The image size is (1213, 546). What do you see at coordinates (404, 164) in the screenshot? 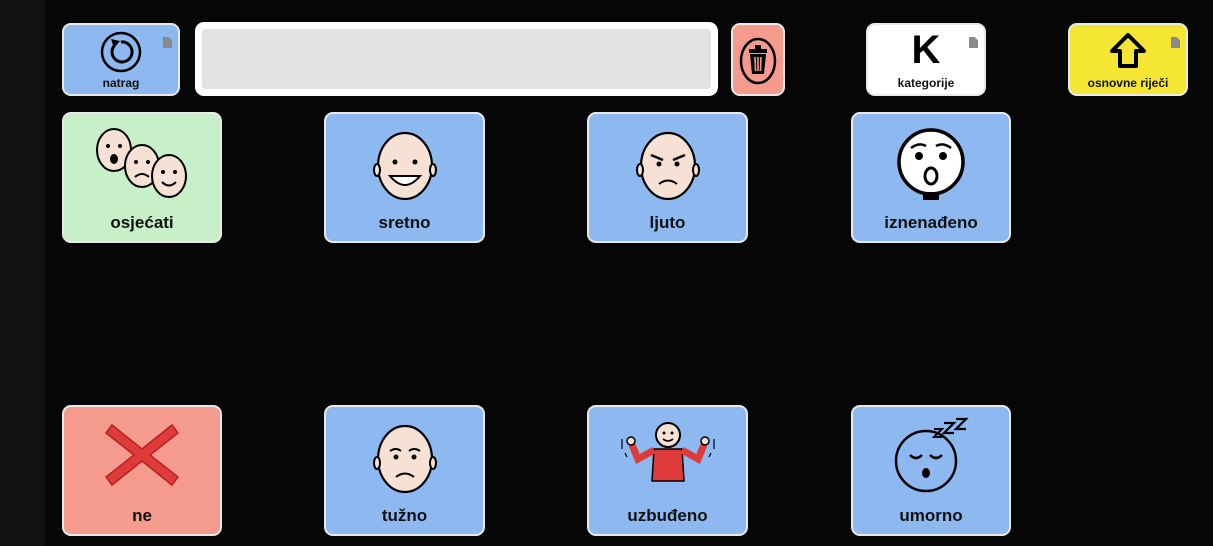
I see `happy-face-icon` at bounding box center [404, 164].